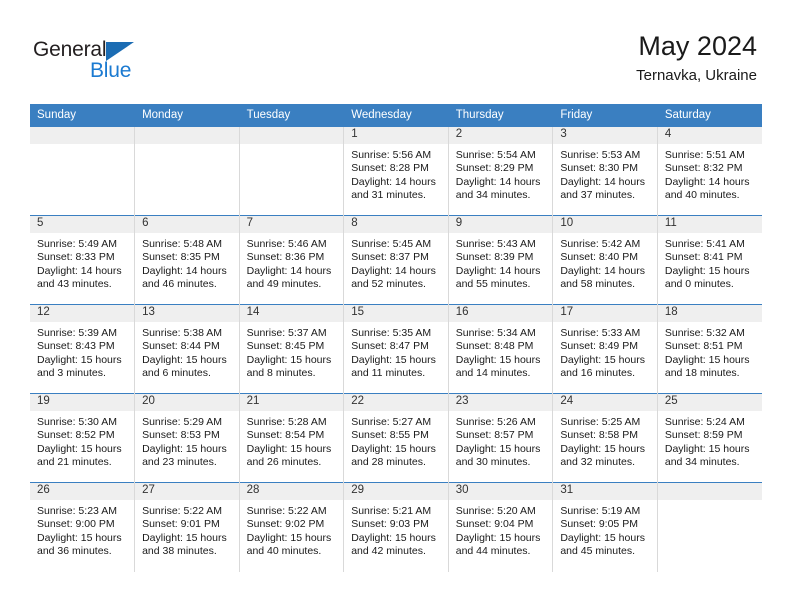 This screenshot has height=612, width=792. What do you see at coordinates (390, 435) in the screenshot?
I see `sunset-text: Sunset: 8:55 PM` at bounding box center [390, 435].